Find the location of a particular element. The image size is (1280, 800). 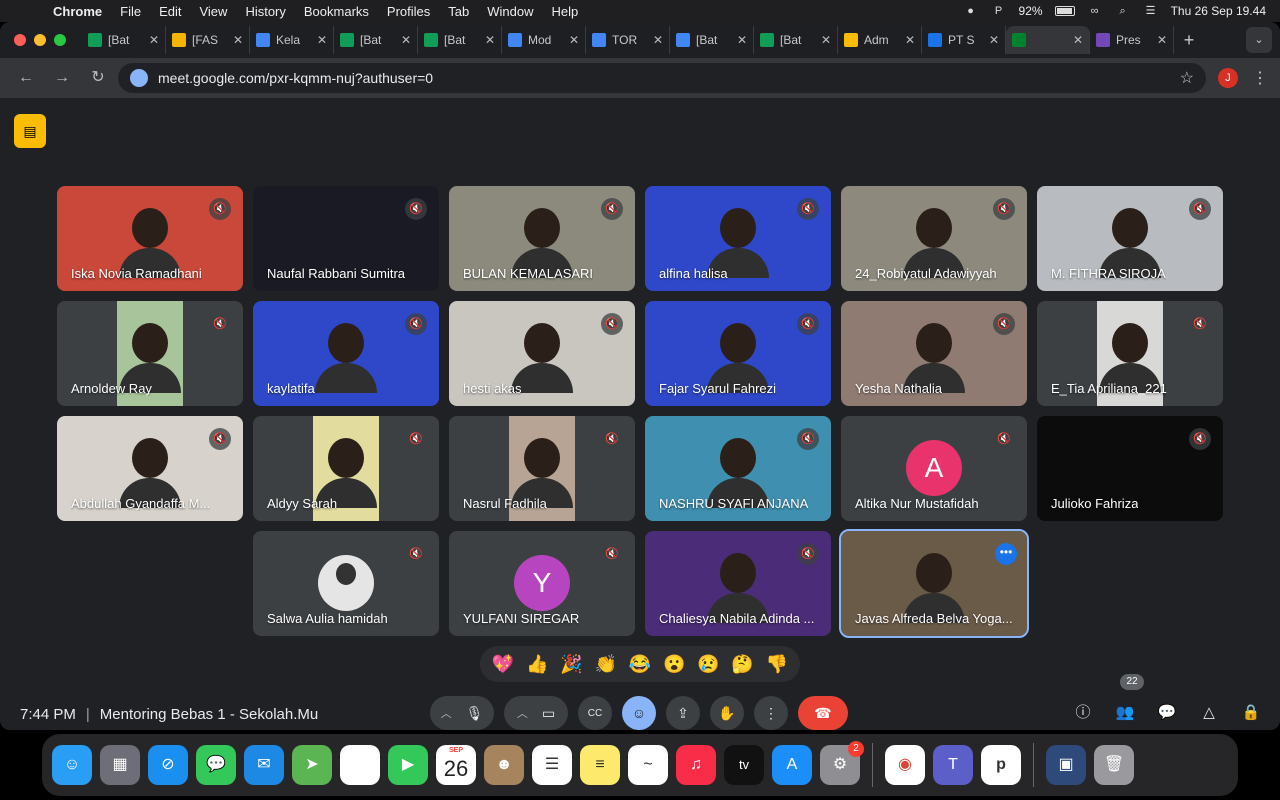

zoom-window-button is located at coordinates (60, 40).